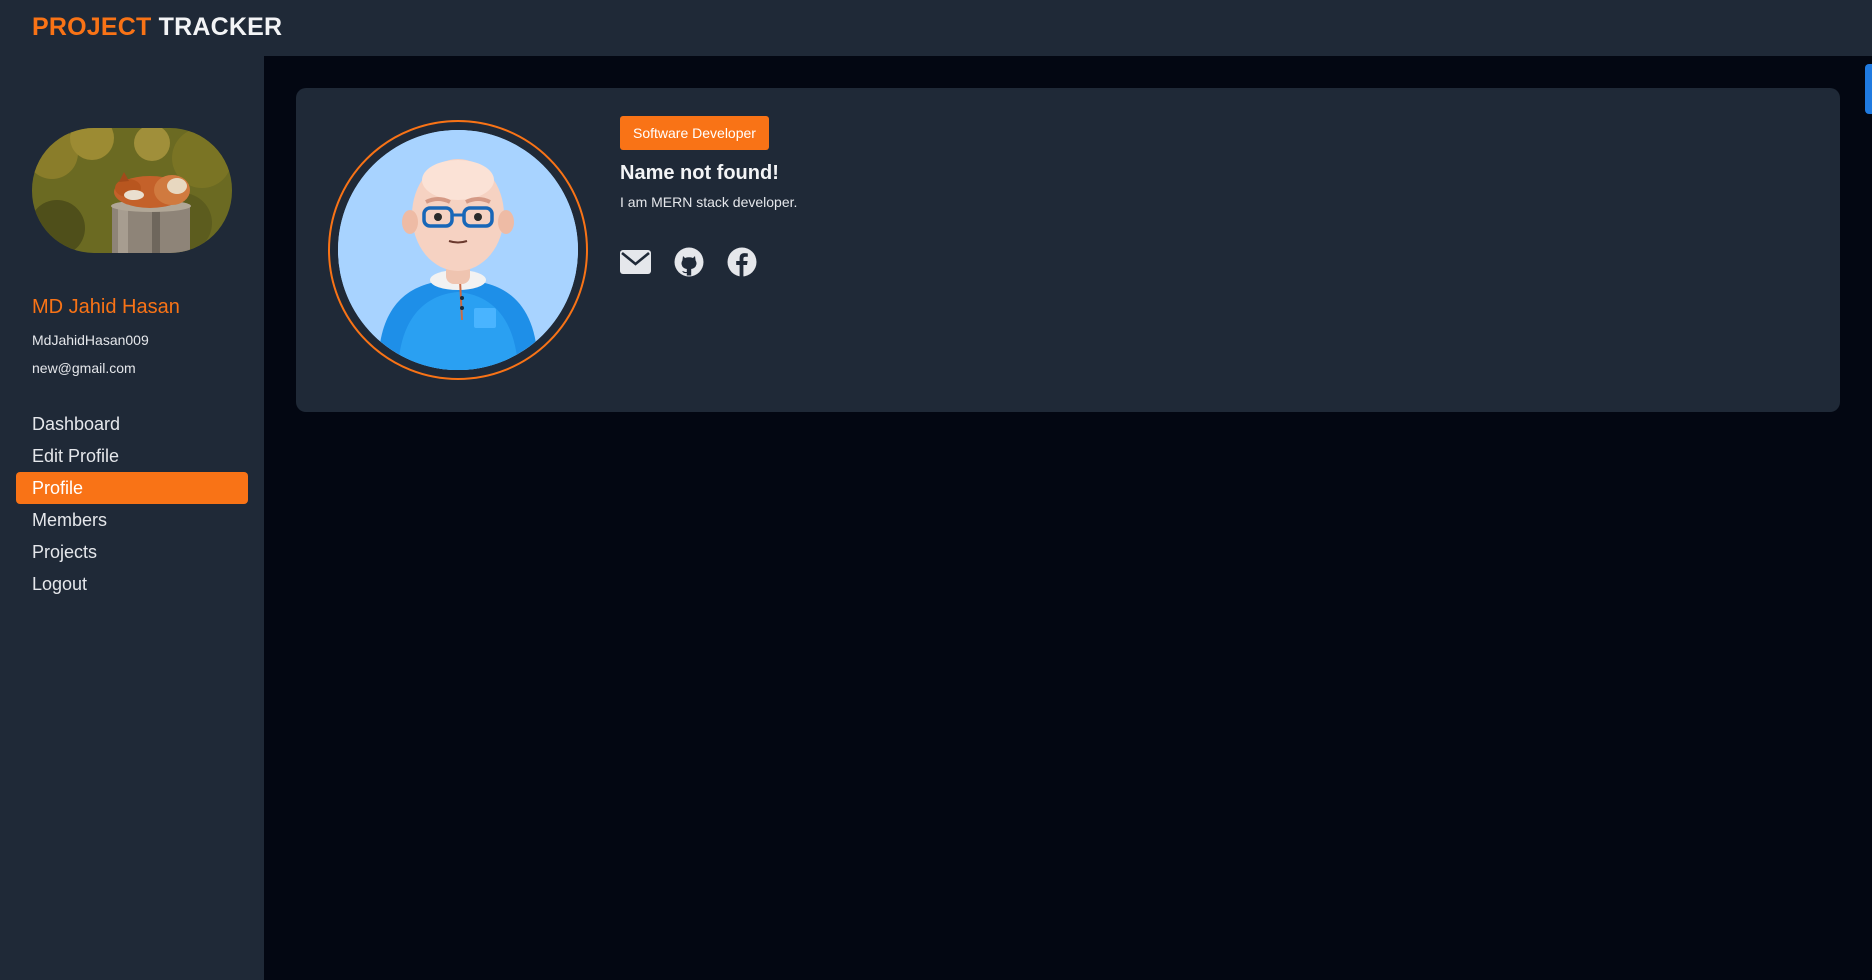 This screenshot has width=1872, height=980. Describe the element at coordinates (132, 190) in the screenshot. I see `user-cover-photo` at that location.